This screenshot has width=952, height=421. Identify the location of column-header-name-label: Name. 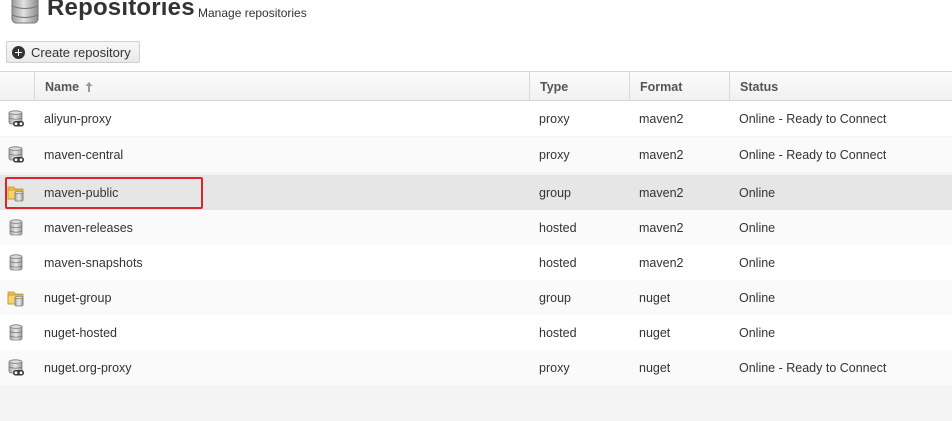
(62, 86).